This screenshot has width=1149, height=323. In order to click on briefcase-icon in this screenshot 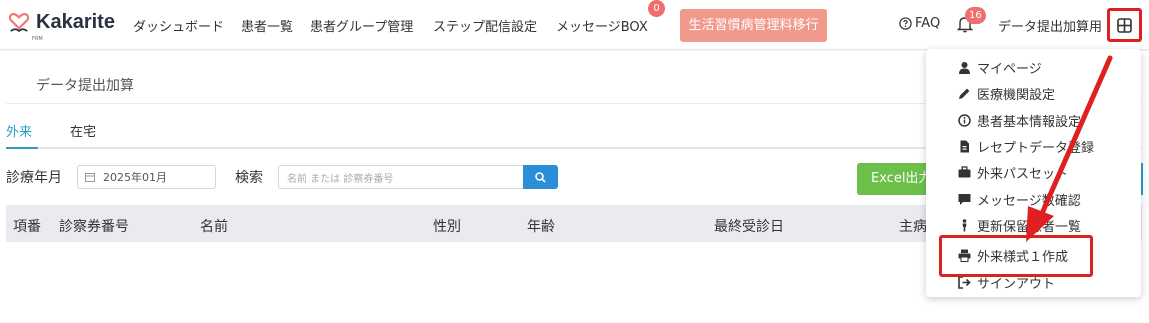, I will do `click(964, 172)`.